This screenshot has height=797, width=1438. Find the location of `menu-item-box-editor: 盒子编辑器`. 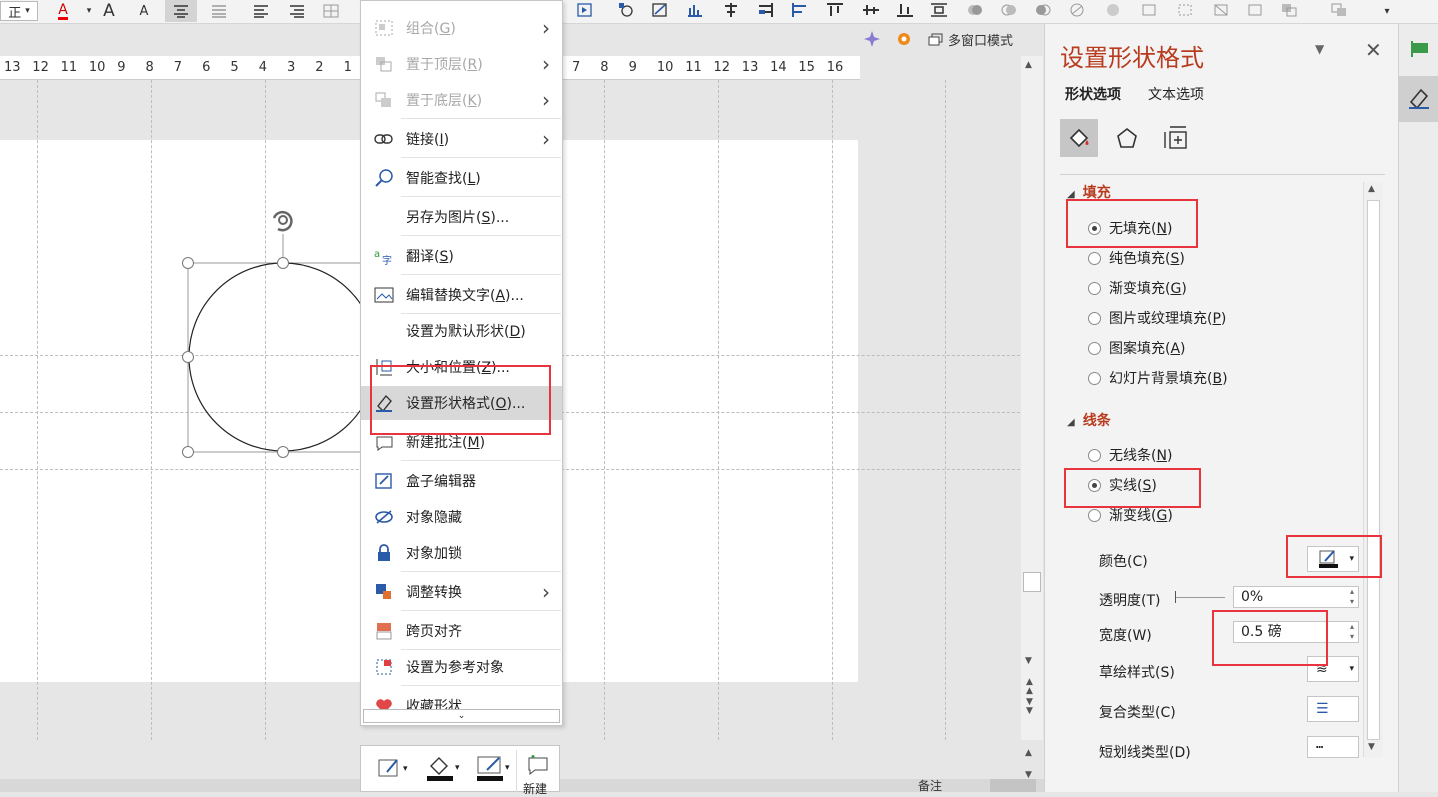

menu-item-box-editor: 盒子编辑器 is located at coordinates (461, 481).